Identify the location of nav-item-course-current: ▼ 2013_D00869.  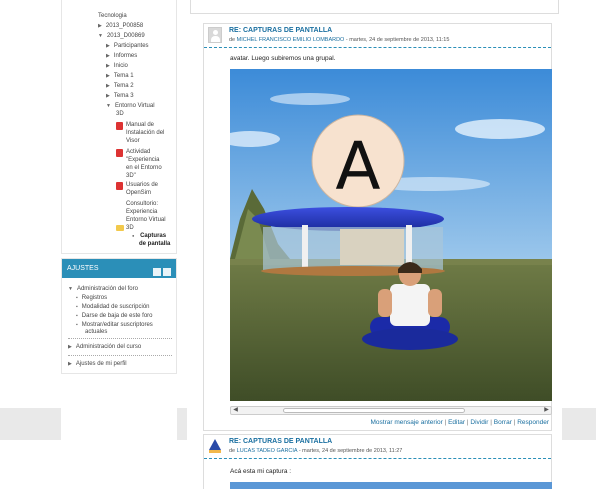
(121, 36).